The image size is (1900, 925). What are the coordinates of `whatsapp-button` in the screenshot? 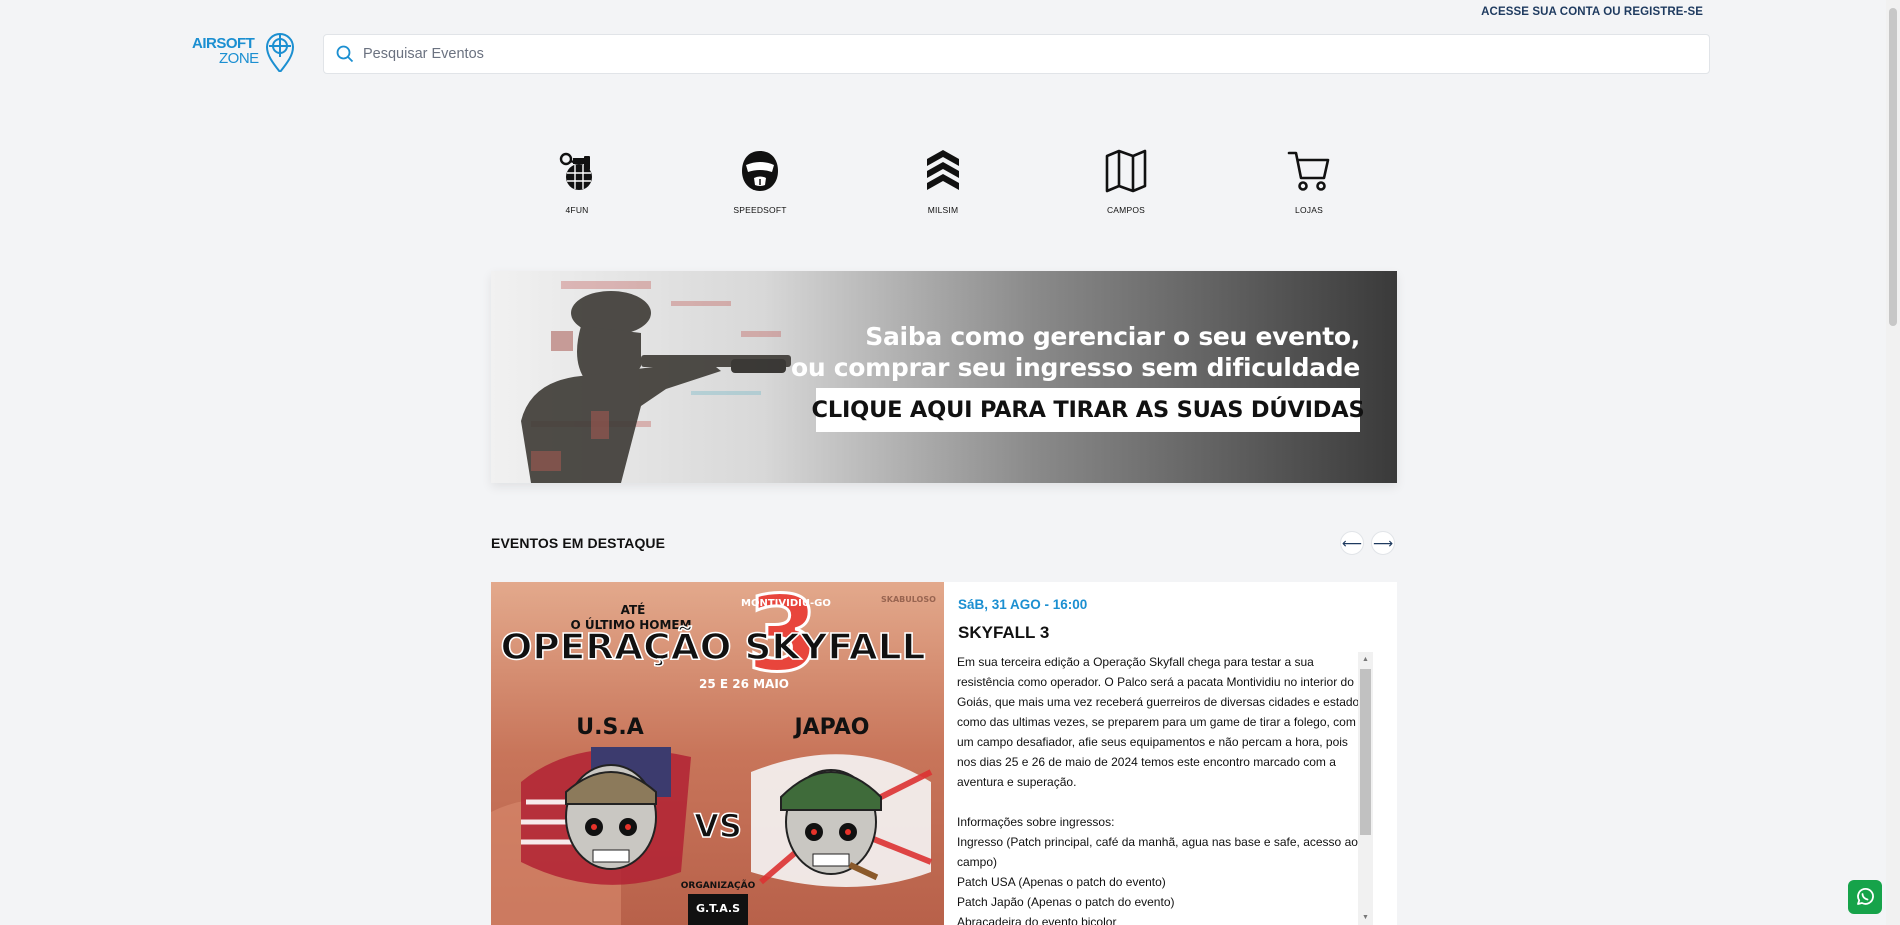 It's located at (1865, 897).